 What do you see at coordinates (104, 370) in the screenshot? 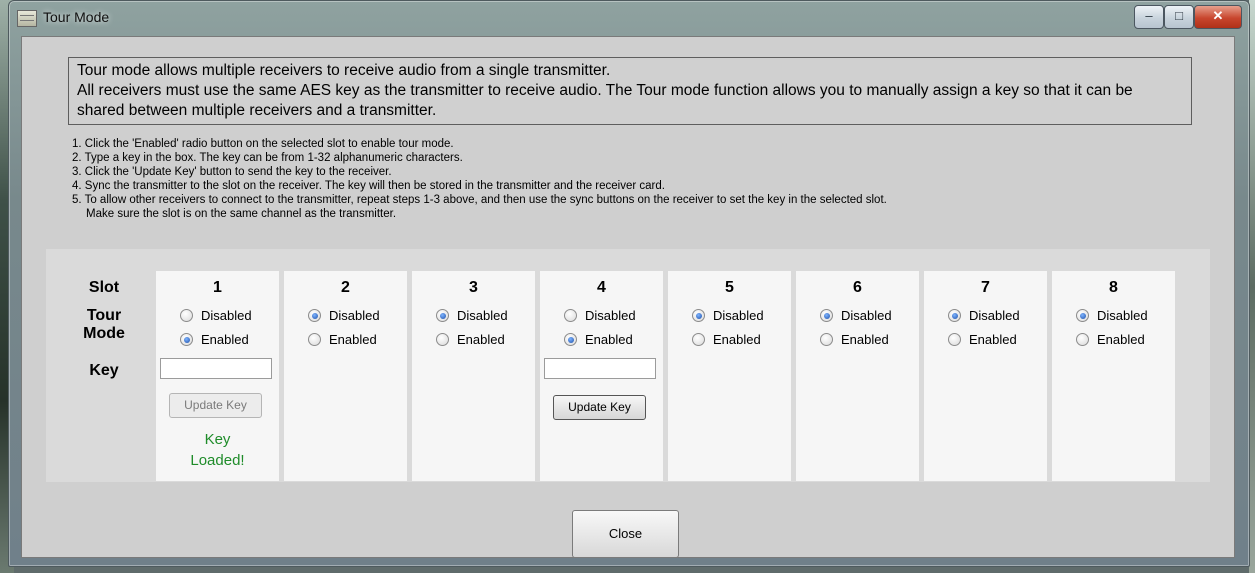
I see `key-row-label: Key` at bounding box center [104, 370].